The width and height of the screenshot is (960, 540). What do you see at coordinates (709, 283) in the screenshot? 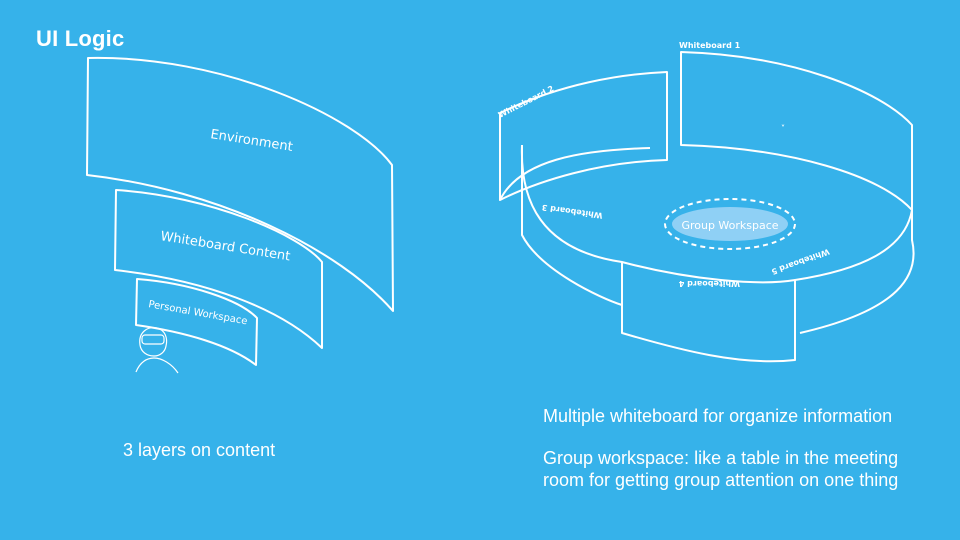
I see `whiteboard-4-label: Whiteboard 4` at bounding box center [709, 283].